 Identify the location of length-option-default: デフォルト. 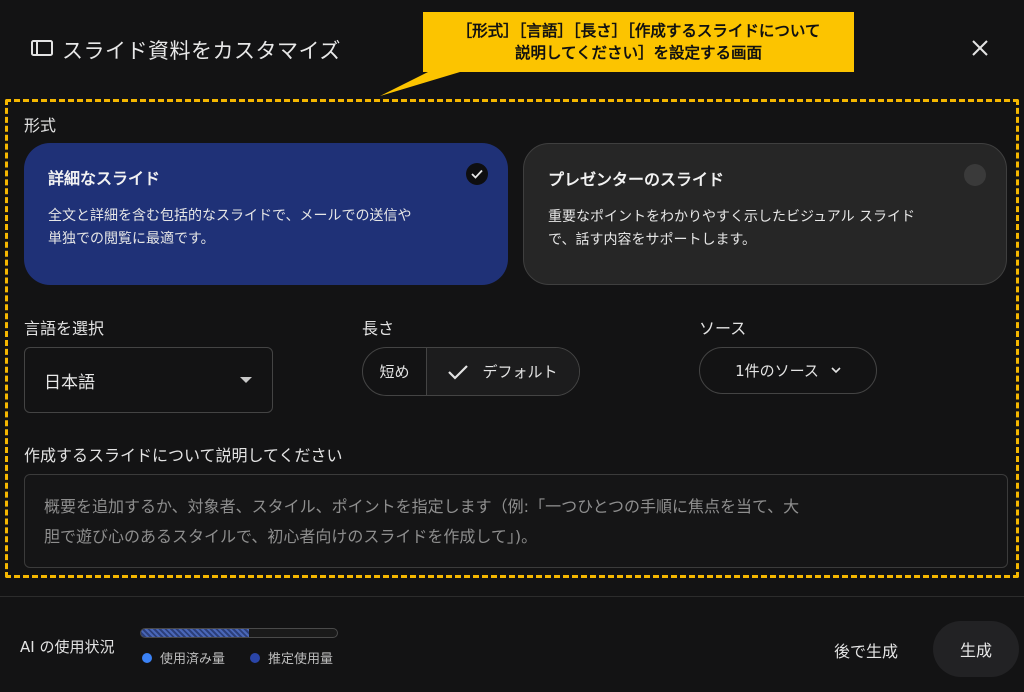
(503, 371).